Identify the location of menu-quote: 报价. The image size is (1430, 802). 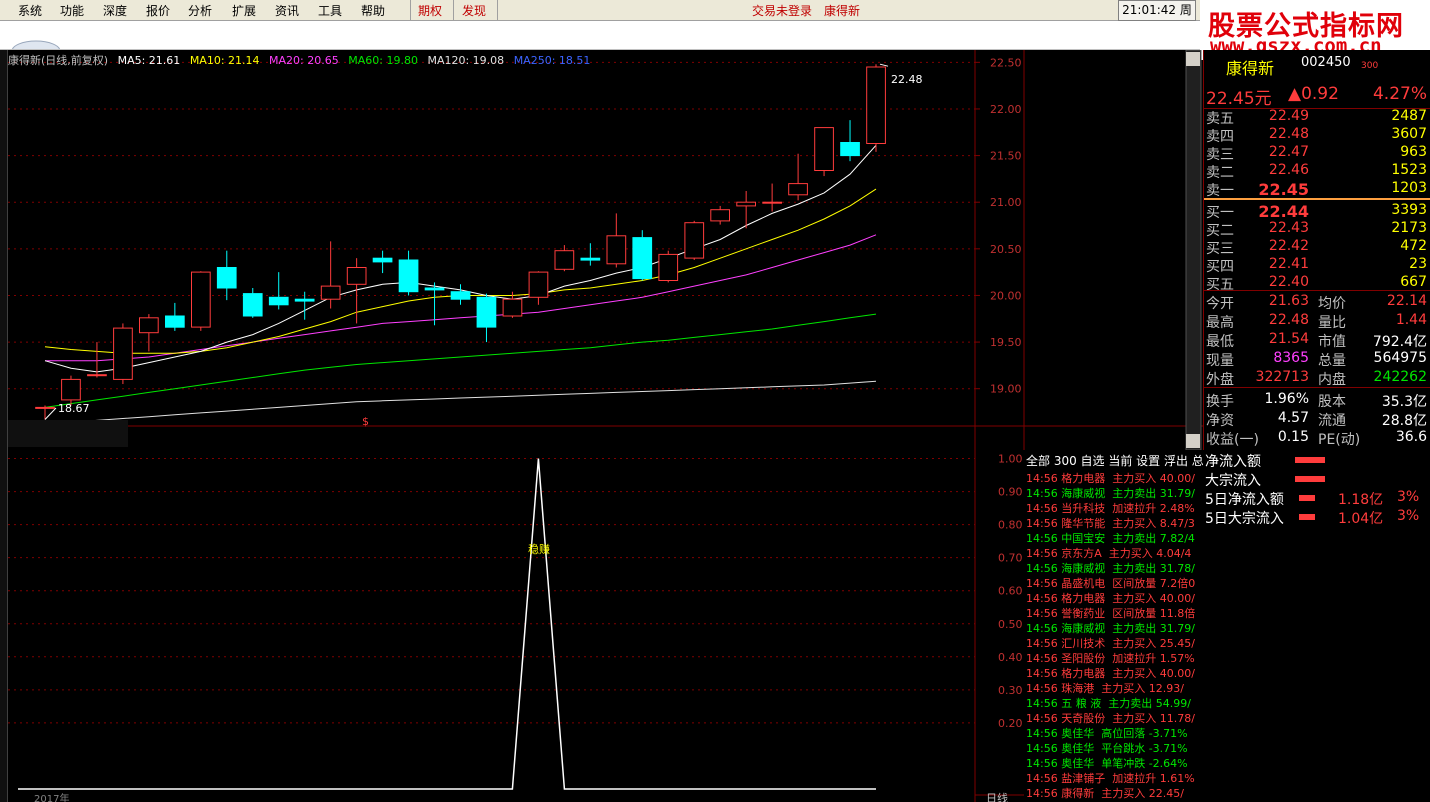
(158, 10).